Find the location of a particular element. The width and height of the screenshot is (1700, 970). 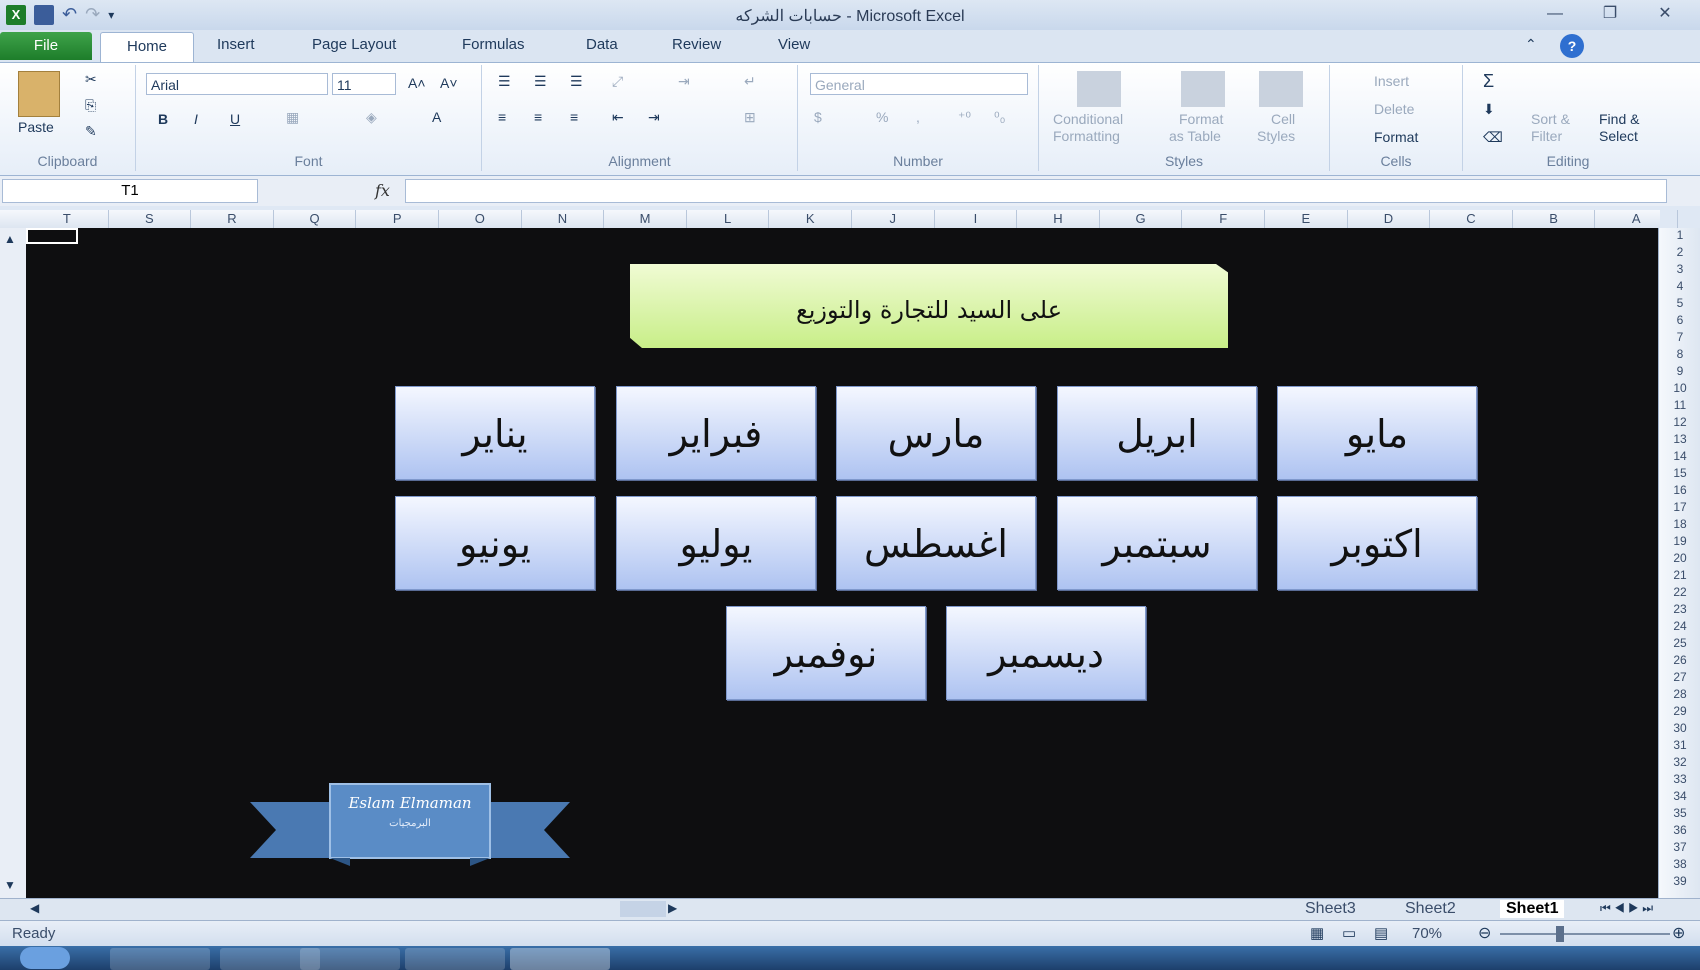

month-button-december: ديسمبر is located at coordinates (1046, 653).